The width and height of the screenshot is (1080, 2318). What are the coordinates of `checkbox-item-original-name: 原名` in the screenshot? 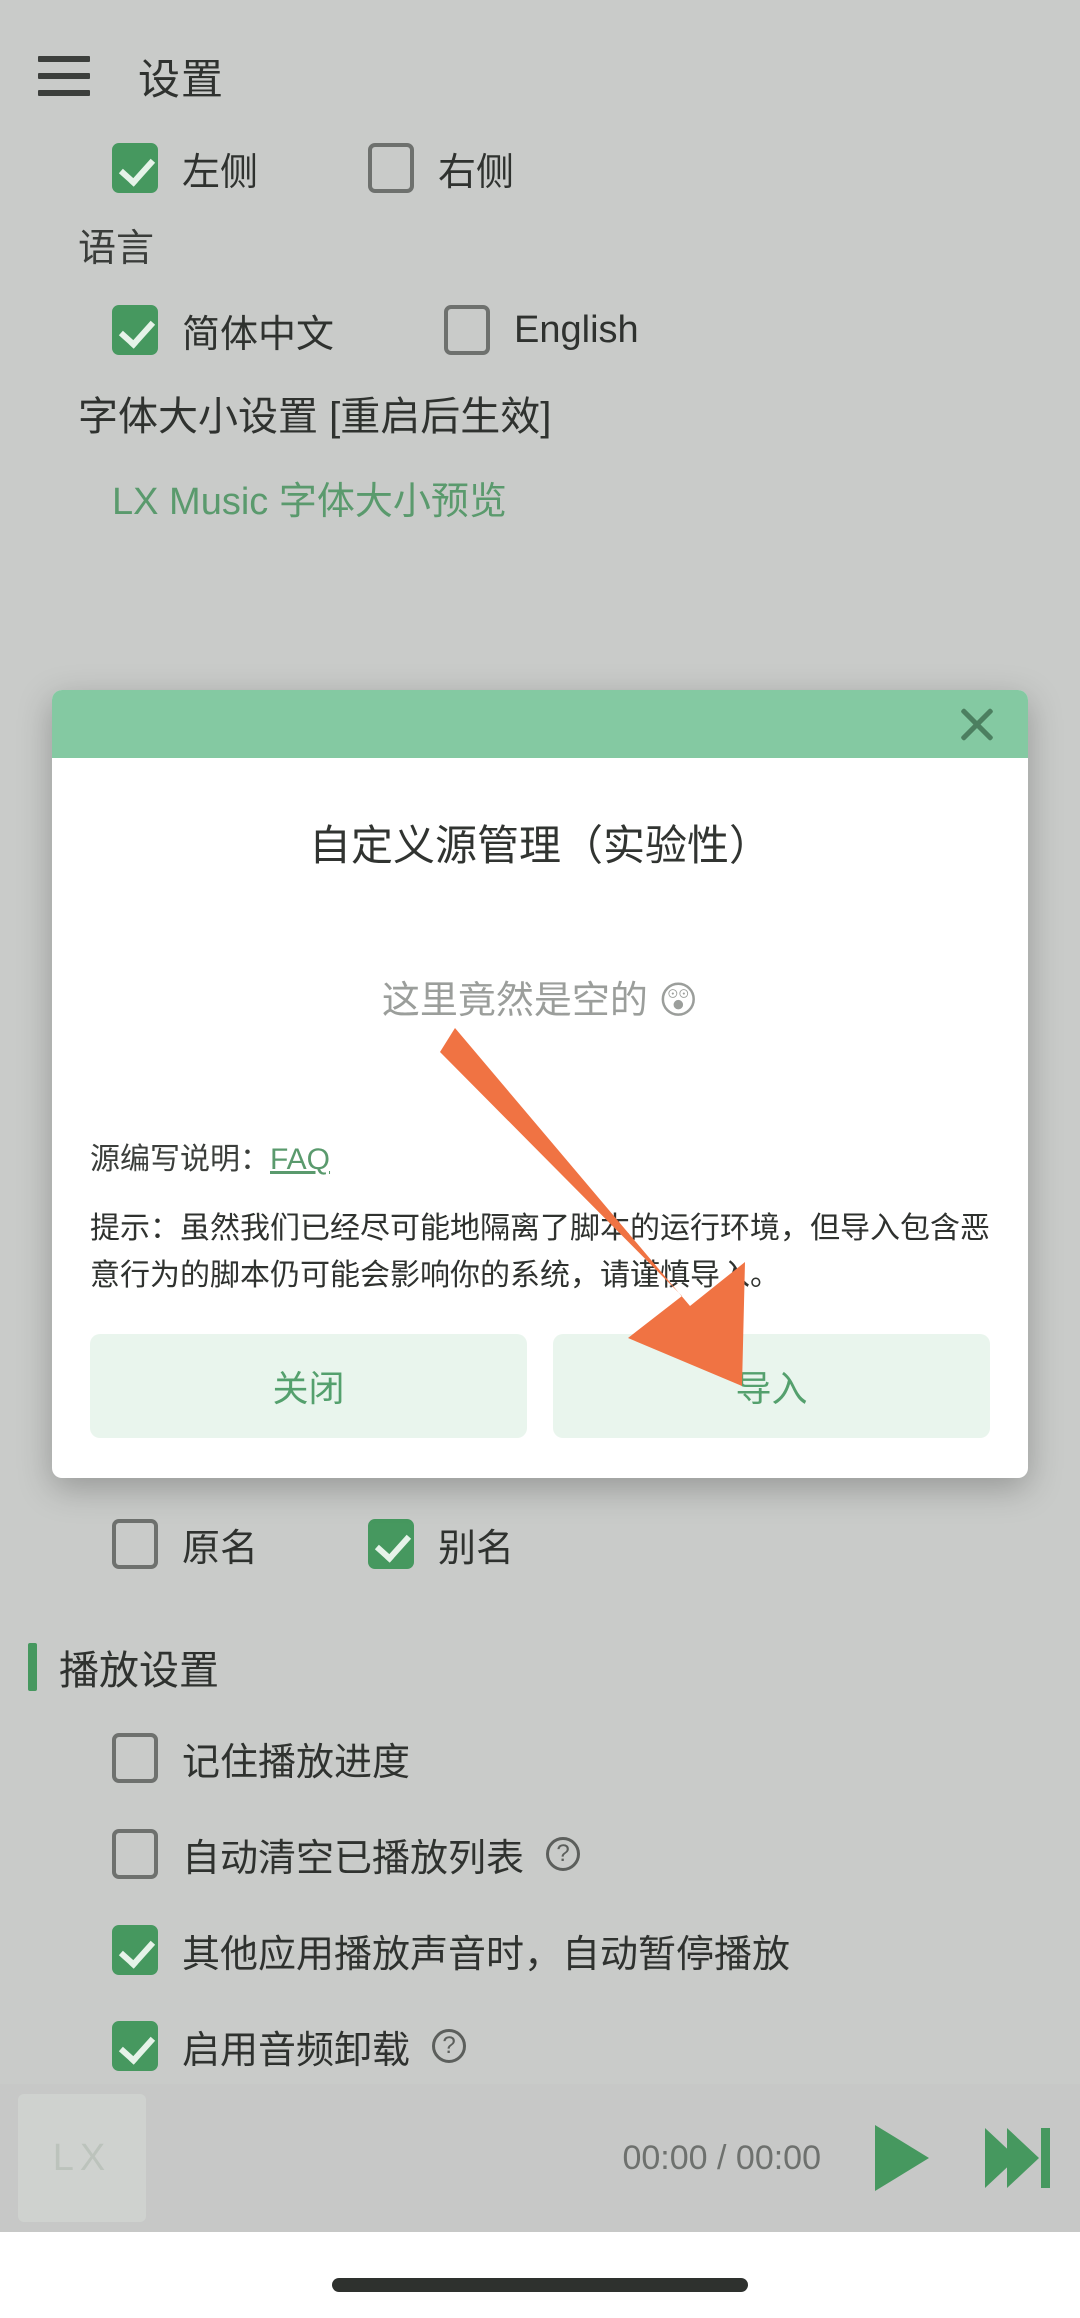 It's located at (185, 1544).